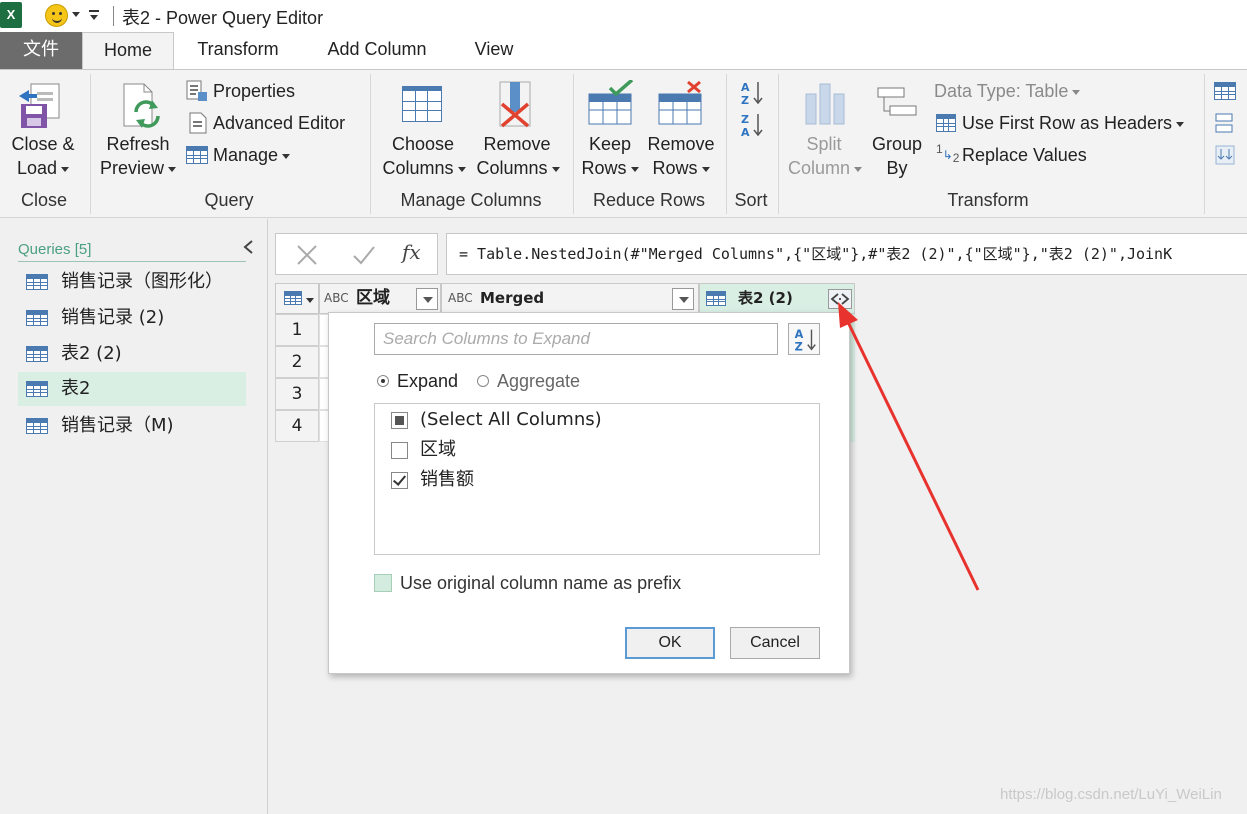 The width and height of the screenshot is (1247, 814). What do you see at coordinates (494, 50) in the screenshot?
I see `tab-view: View` at bounding box center [494, 50].